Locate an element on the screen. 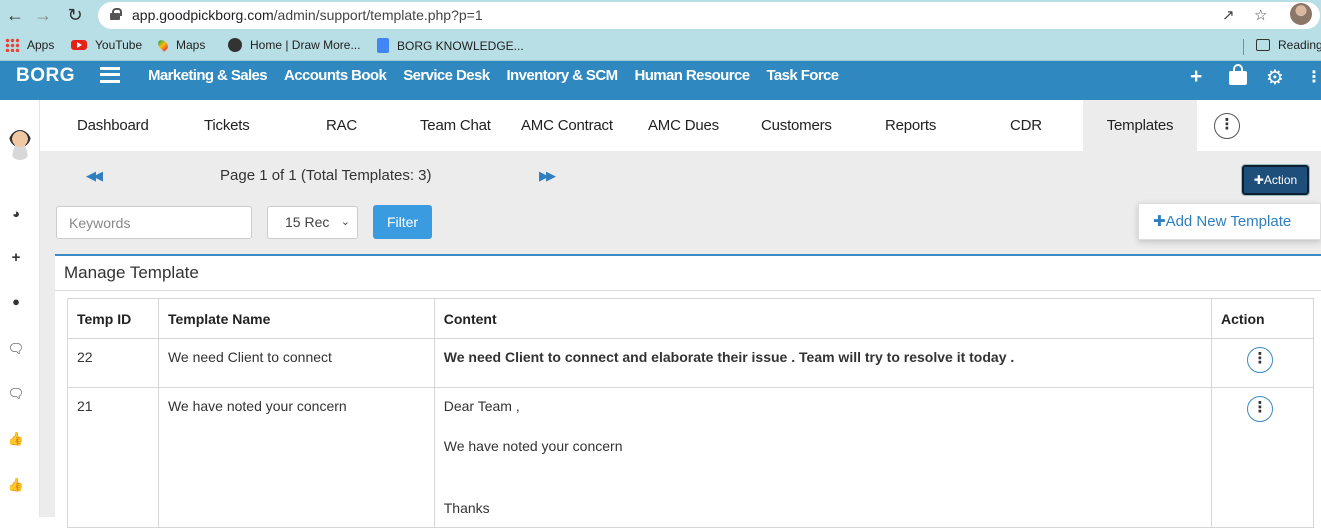  menu-task-force: Task Force is located at coordinates (802, 75).